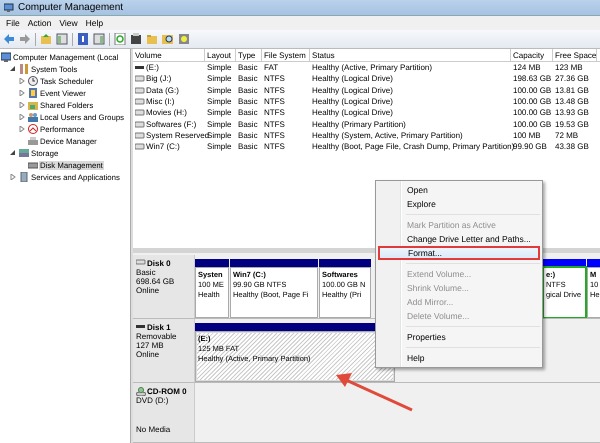  What do you see at coordinates (163, 147) in the screenshot?
I see `table-cell: Win7 (C:)` at bounding box center [163, 147].